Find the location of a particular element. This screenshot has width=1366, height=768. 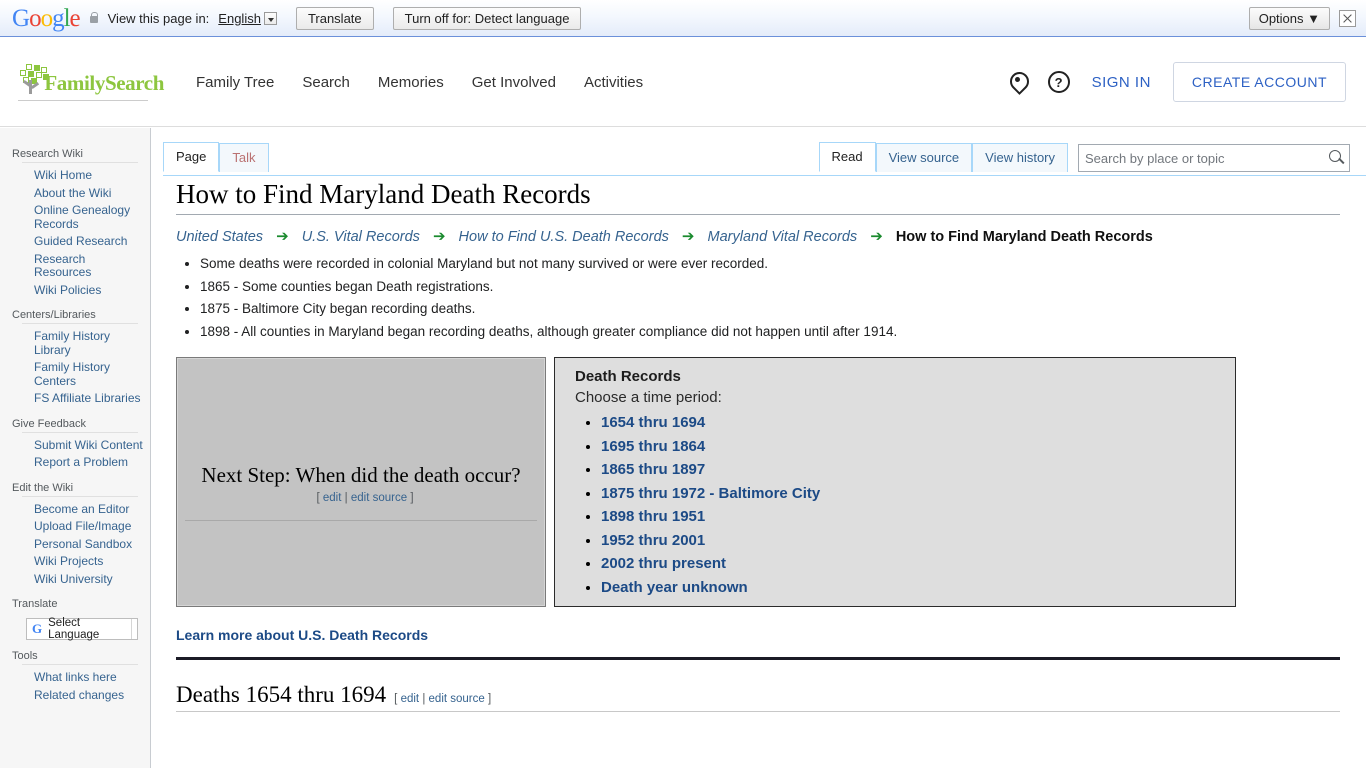

sidebar-item-what-links-here: What links here is located at coordinates (75, 678).